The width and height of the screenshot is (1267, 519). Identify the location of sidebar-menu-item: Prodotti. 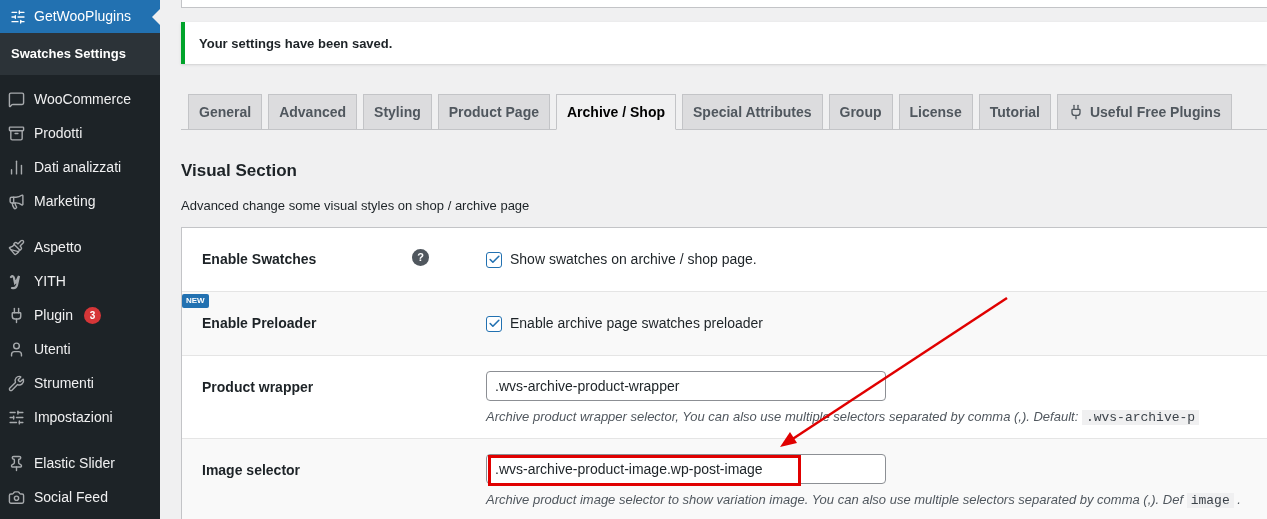
(80, 133).